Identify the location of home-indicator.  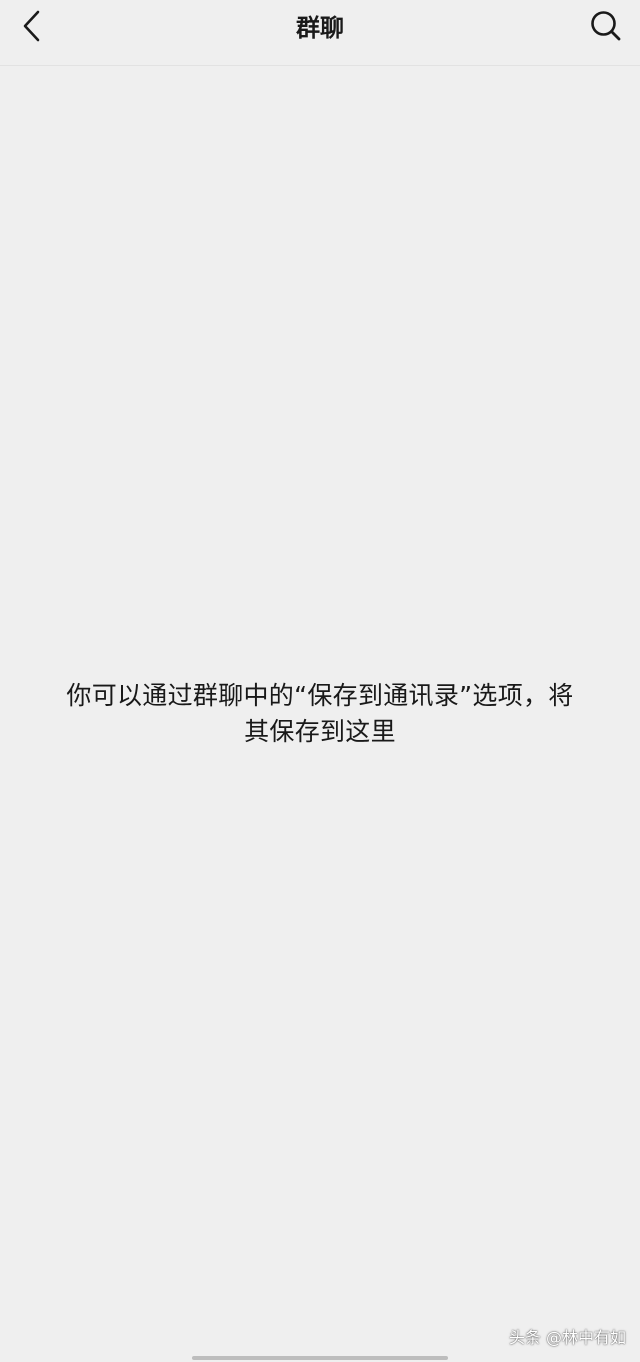
(320, 1358).